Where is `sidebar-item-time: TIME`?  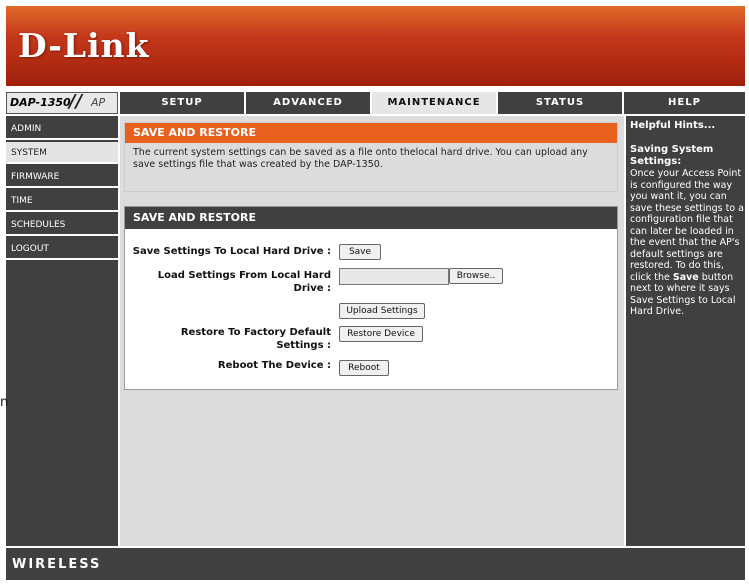
sidebar-item-time: TIME is located at coordinates (62, 201).